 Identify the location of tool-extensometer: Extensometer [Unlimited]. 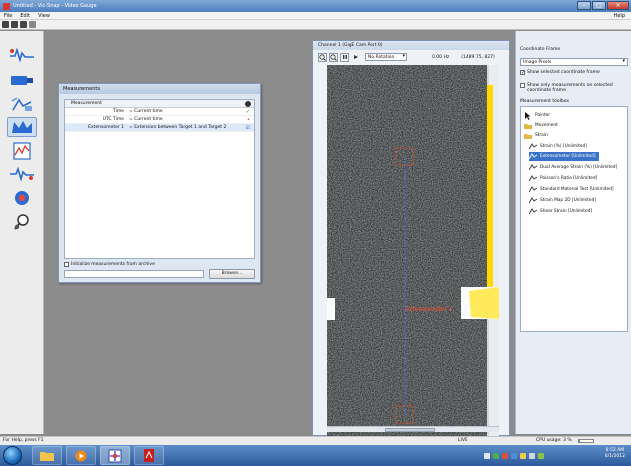
(564, 156).